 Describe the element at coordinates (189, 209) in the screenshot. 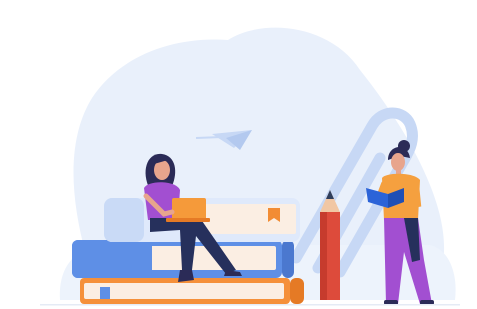

I see `laptop-icon` at that location.